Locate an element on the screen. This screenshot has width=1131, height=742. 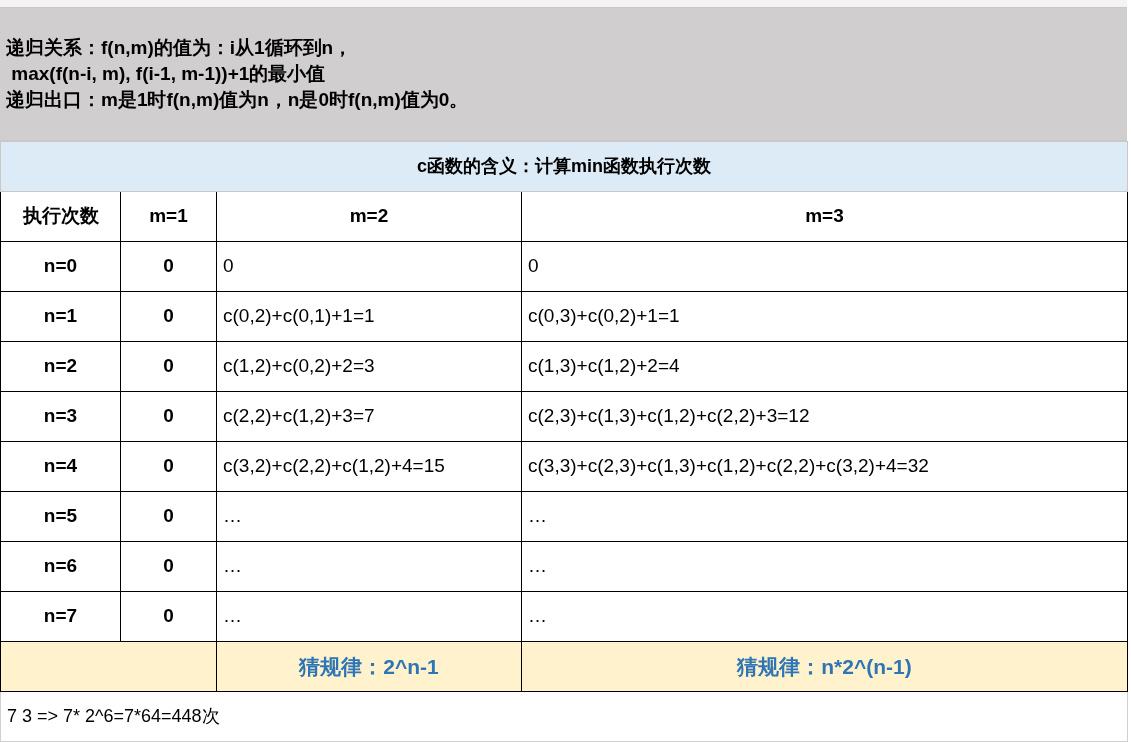
column-header: m=3 is located at coordinates (824, 216).